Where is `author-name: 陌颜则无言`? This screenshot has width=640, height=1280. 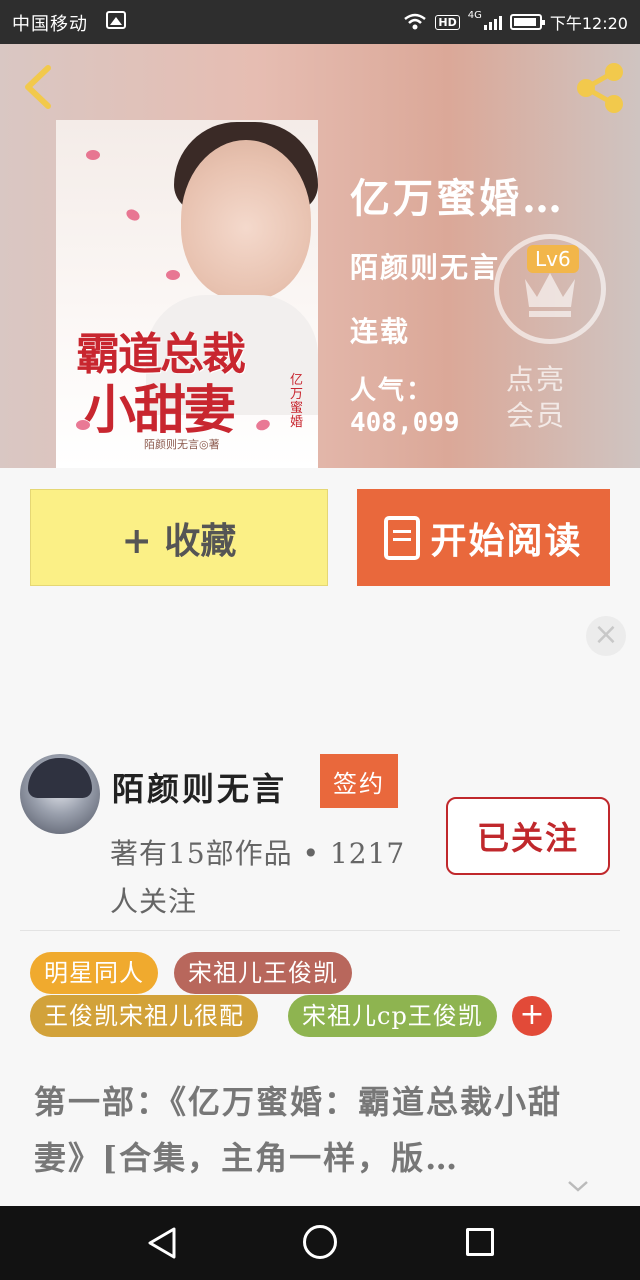
author-name: 陌颜则无言 is located at coordinates (199, 787).